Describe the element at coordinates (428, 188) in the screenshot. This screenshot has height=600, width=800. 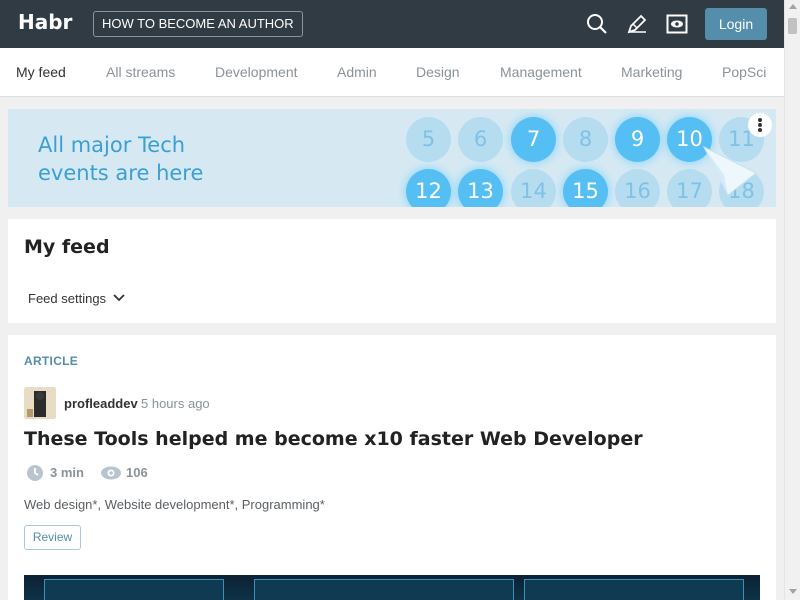
I see `banner-number: 12` at that location.